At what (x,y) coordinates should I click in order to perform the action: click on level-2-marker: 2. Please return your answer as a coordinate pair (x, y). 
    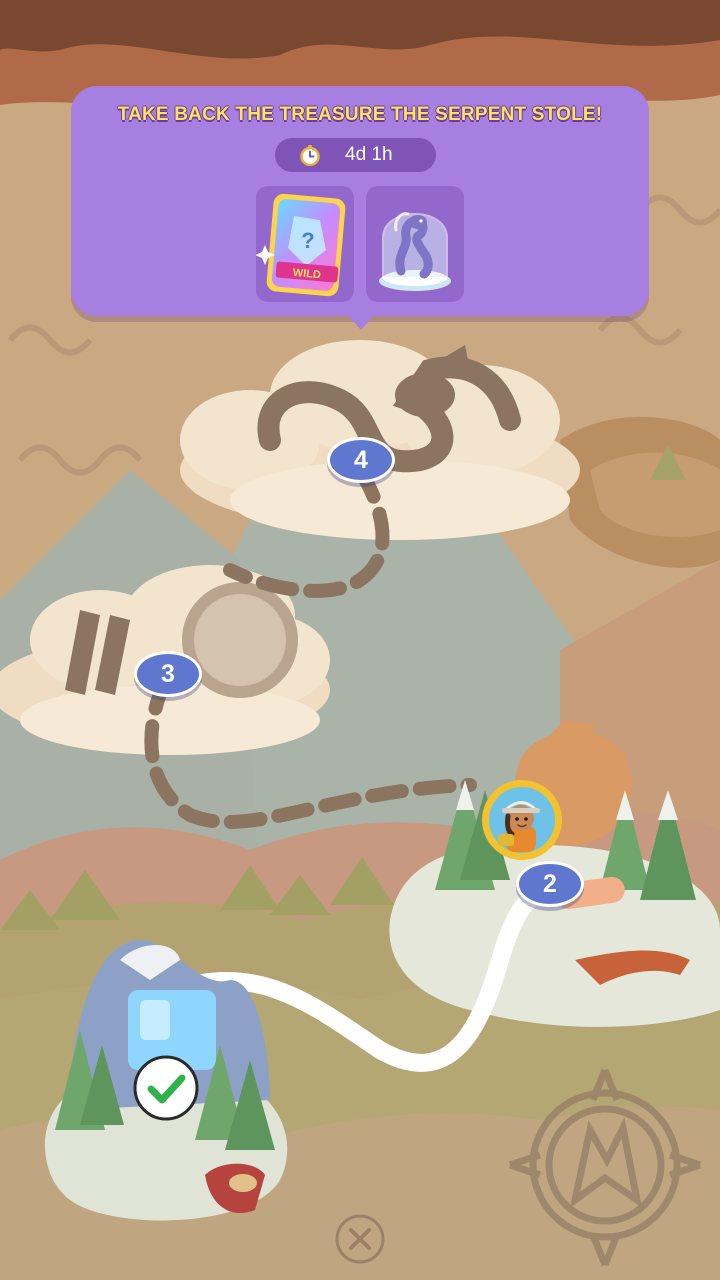
    Looking at the image, I should click on (550, 884).